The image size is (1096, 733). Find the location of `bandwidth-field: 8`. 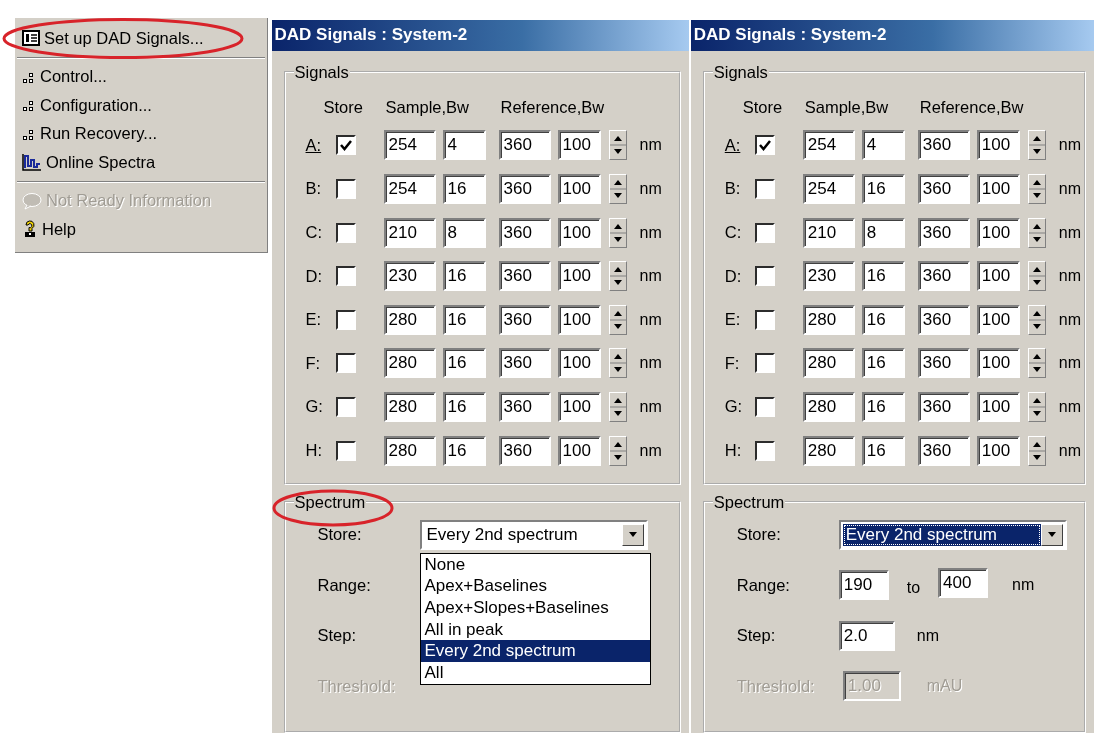

bandwidth-field: 8 is located at coordinates (464, 232).